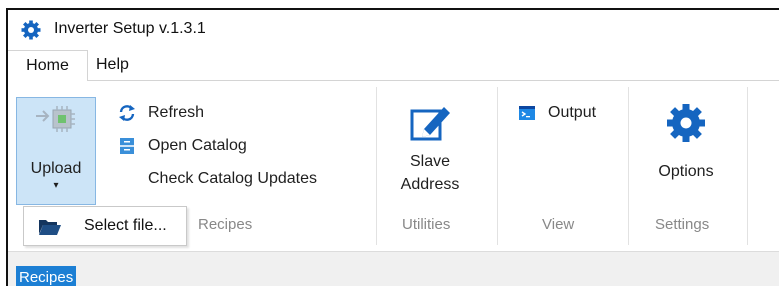 This screenshot has width=779, height=286. Describe the element at coordinates (430, 124) in the screenshot. I see `edit-icon` at that location.